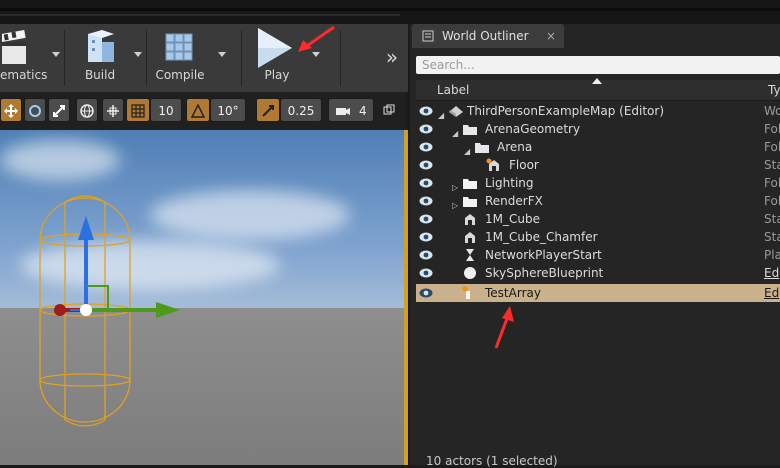 The width and height of the screenshot is (780, 468). I want to click on outliner-row: ▷ Lighting Fol, so click(598, 183).